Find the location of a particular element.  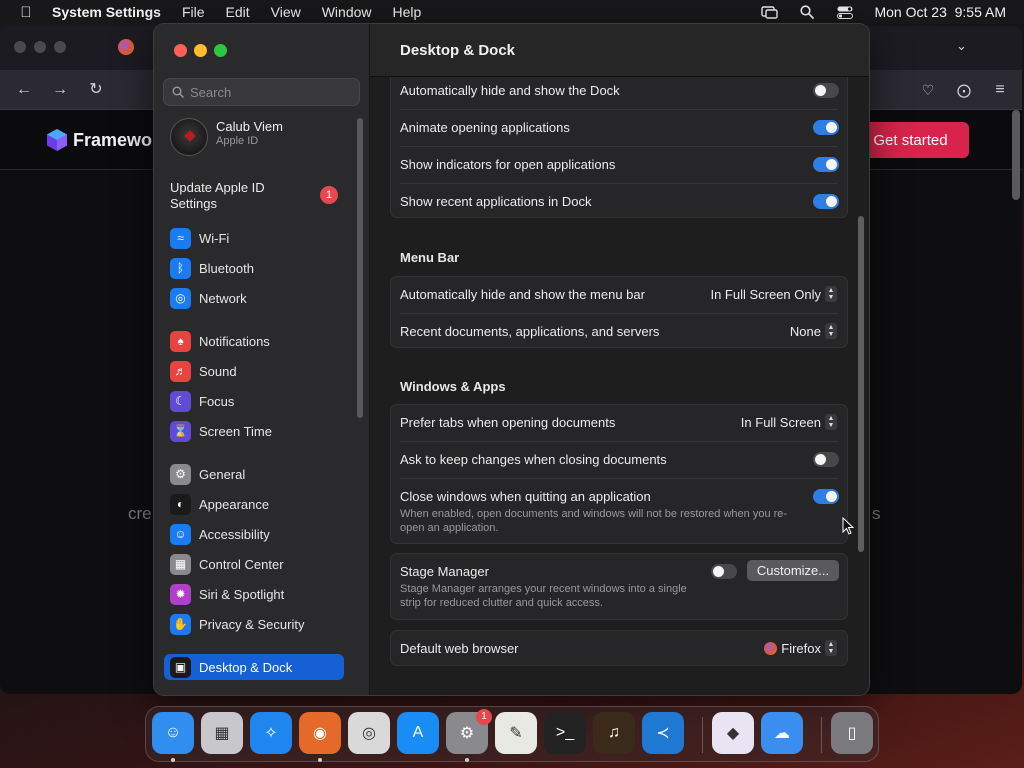

get-started-button: Get started is located at coordinates (910, 140).